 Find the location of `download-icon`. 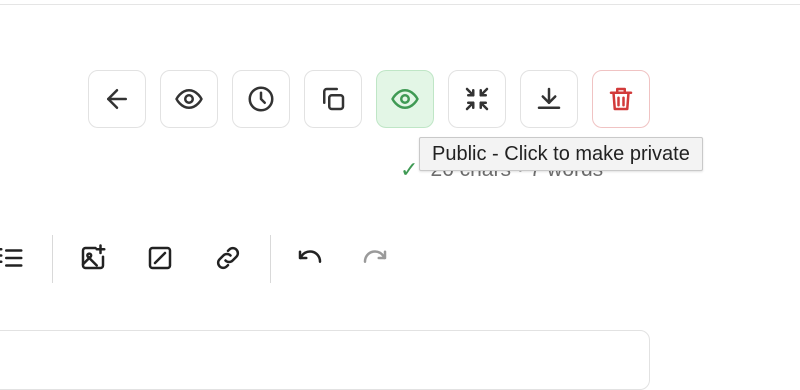

download-icon is located at coordinates (549, 98).